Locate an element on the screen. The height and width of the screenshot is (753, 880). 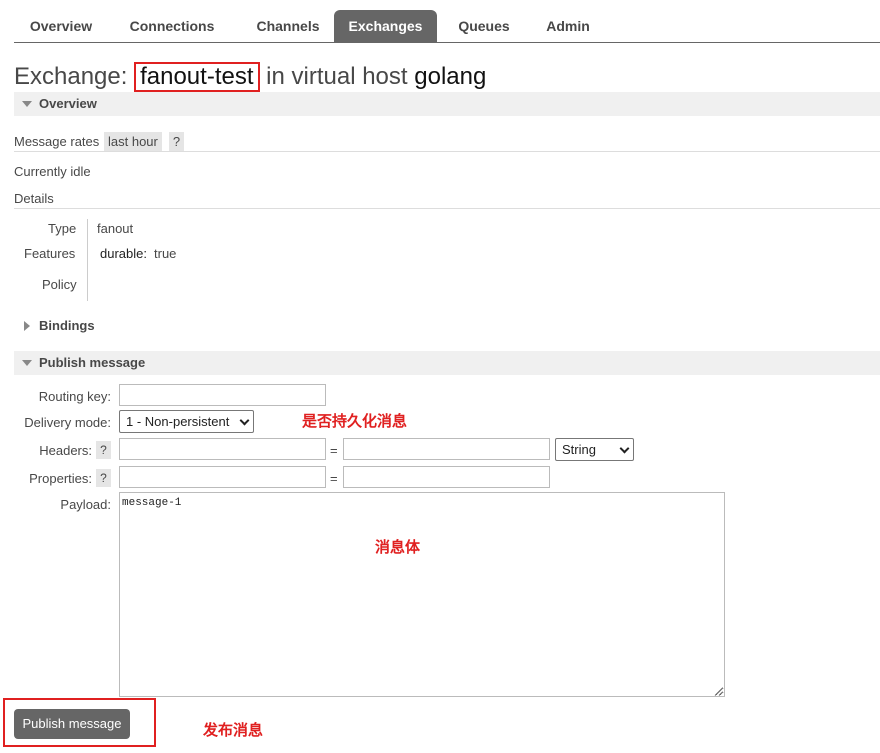
headers-label: Headers: is located at coordinates (65, 450).